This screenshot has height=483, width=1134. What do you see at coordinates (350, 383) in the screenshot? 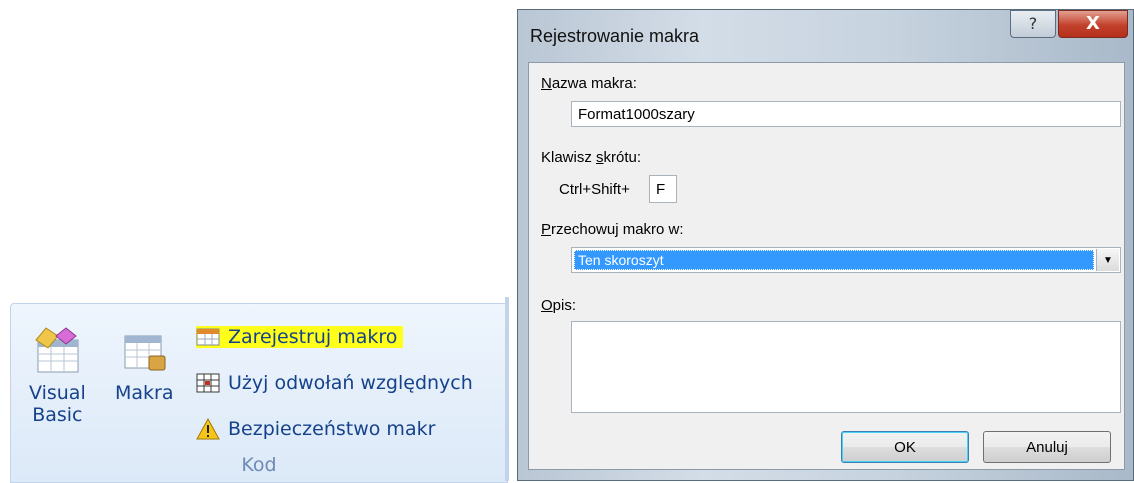
I see `use-relative-references-label: Użyj odwołań względnych` at bounding box center [350, 383].